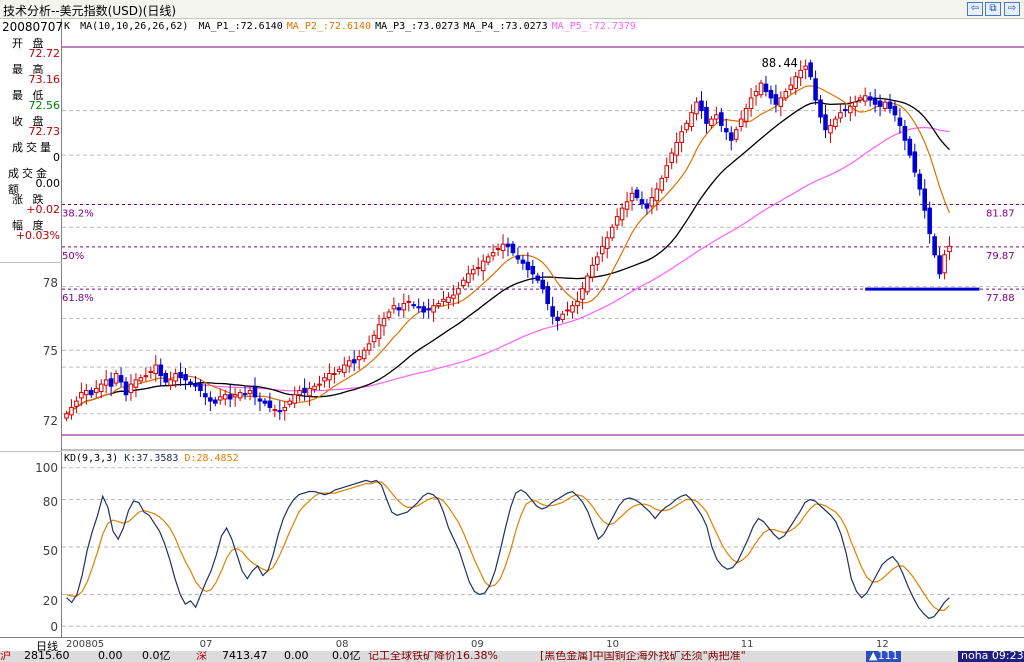 The image size is (1024, 662). Describe the element at coordinates (1000, 256) in the screenshot. I see `fib-value-label: 79.87` at that location.